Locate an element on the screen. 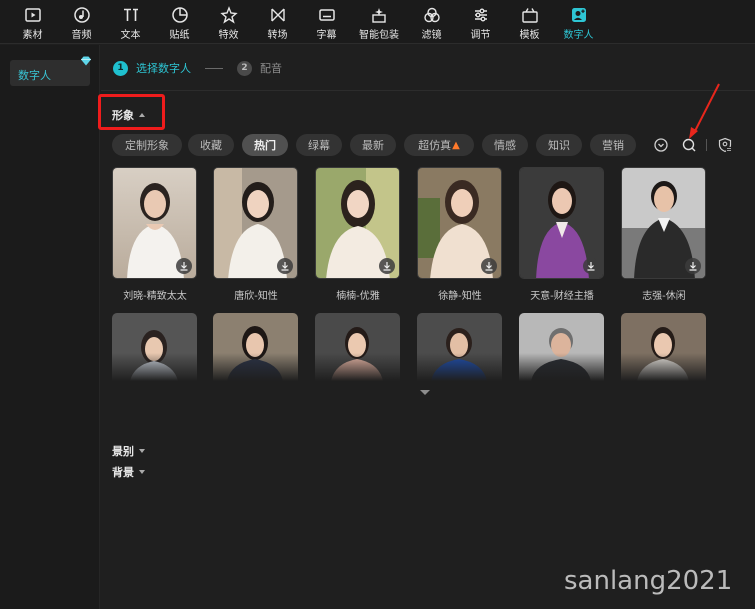  section-appearance: 形象 is located at coordinates (128, 115).